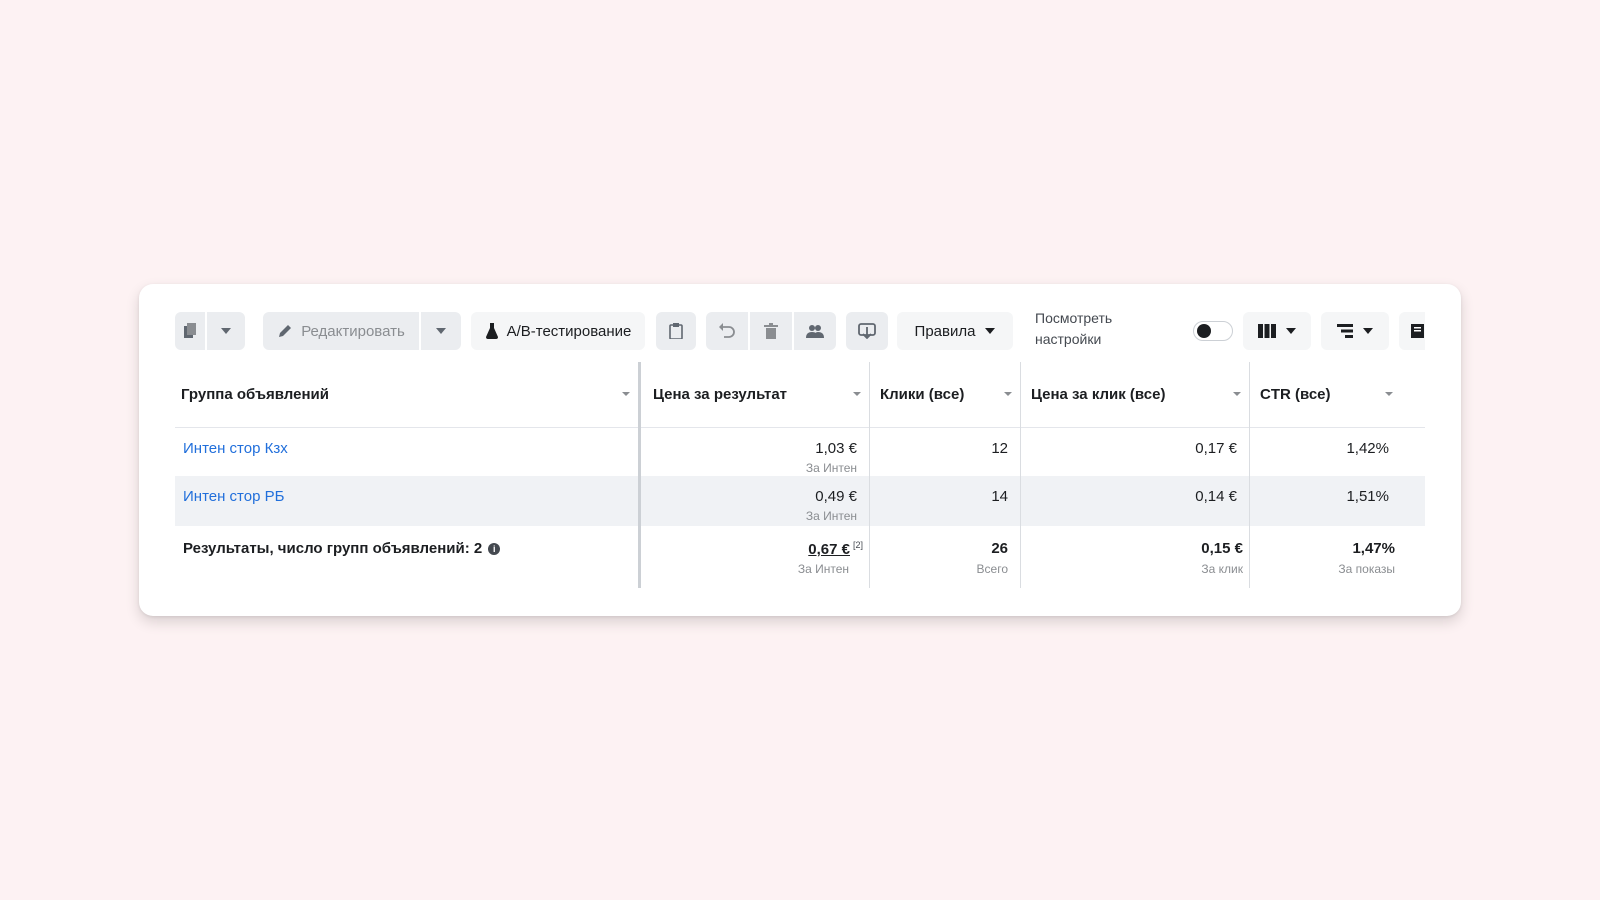 The width and height of the screenshot is (1600, 900). I want to click on ctr-value: 1,51%, so click(1367, 496).